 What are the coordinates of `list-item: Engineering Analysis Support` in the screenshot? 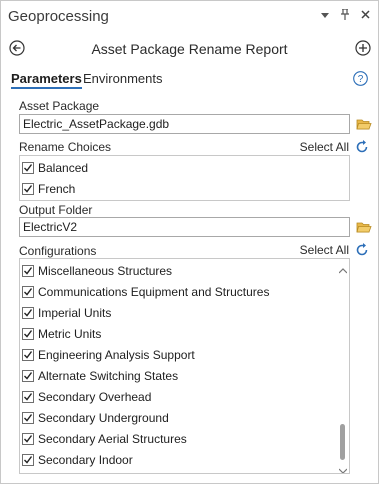 It's located at (108, 355).